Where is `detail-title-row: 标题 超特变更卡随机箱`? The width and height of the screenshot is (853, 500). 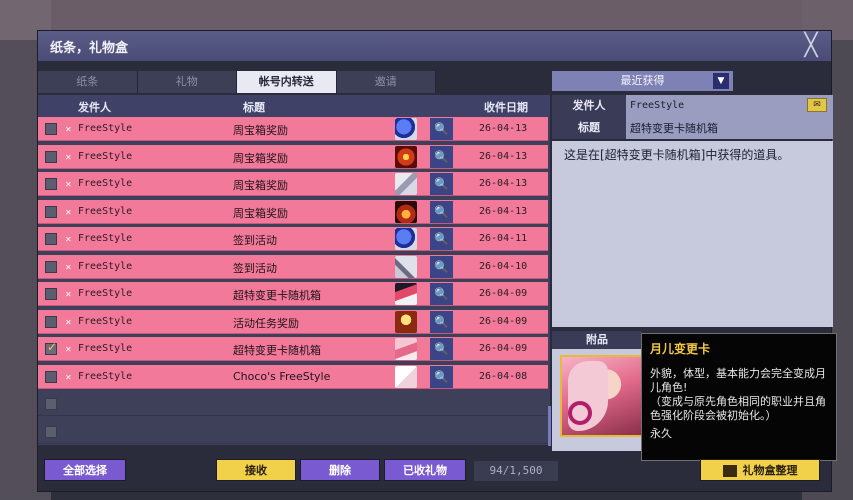 detail-title-row: 标题 超特变更卡随机箱 is located at coordinates (692, 128).